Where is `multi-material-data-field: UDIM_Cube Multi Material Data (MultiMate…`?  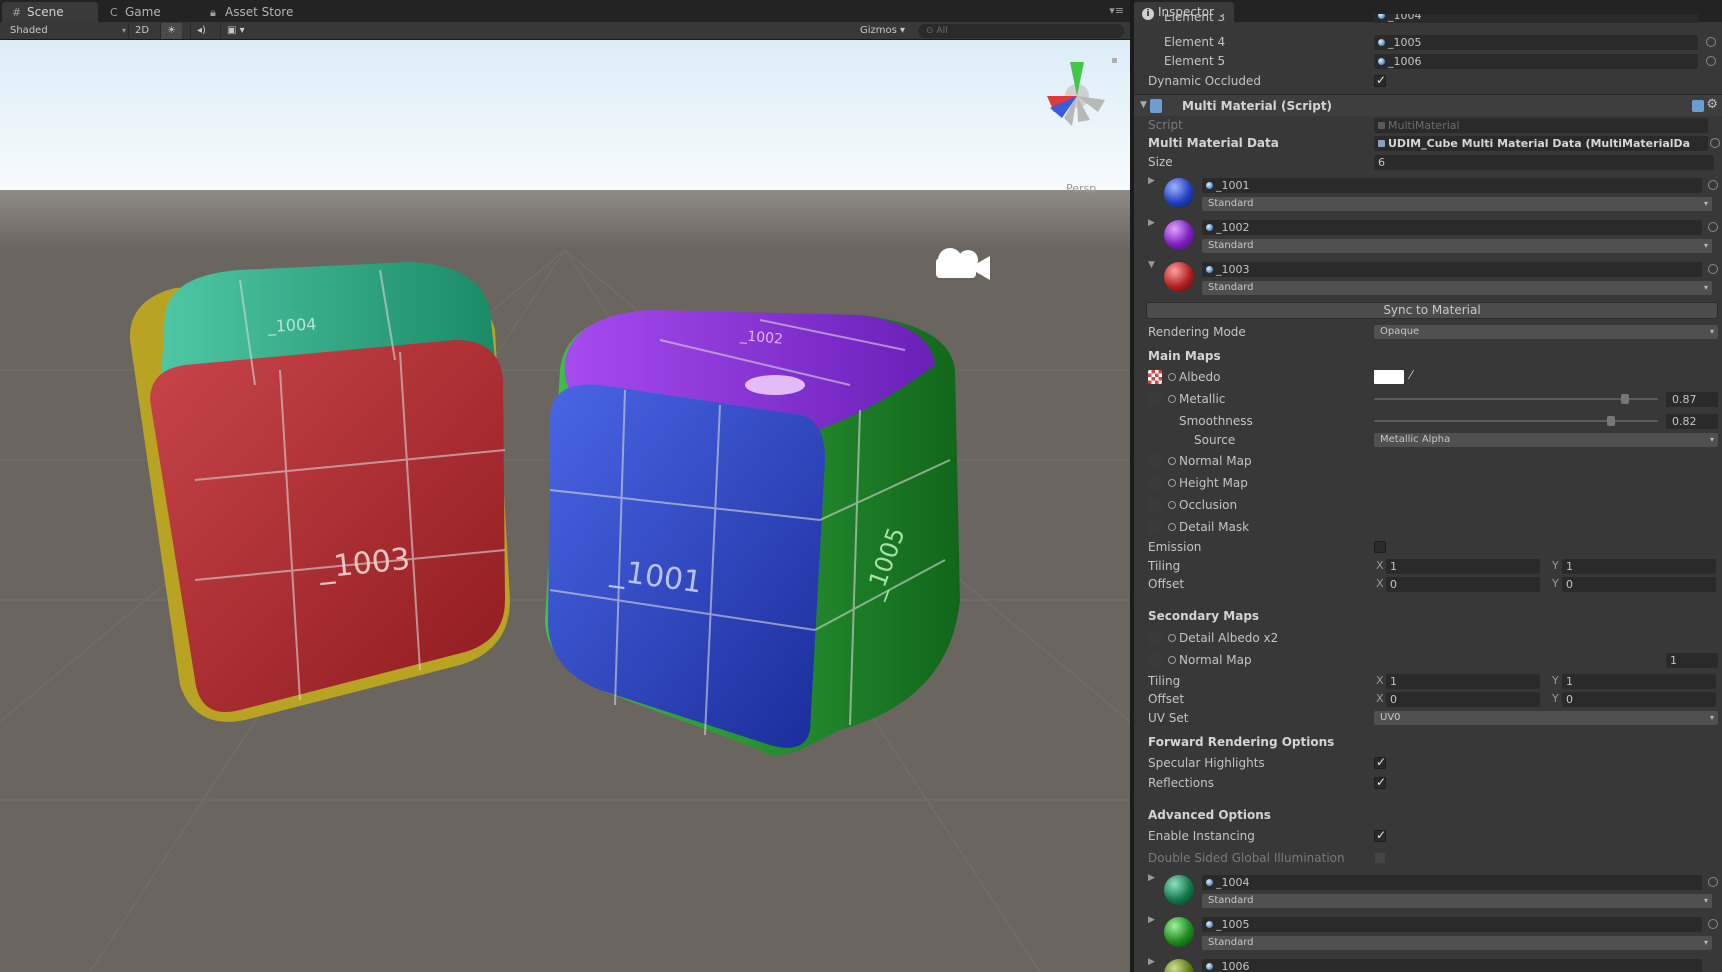
multi-material-data-field: UDIM_Cube Multi Material Data (MultiMate… is located at coordinates (1541, 143).